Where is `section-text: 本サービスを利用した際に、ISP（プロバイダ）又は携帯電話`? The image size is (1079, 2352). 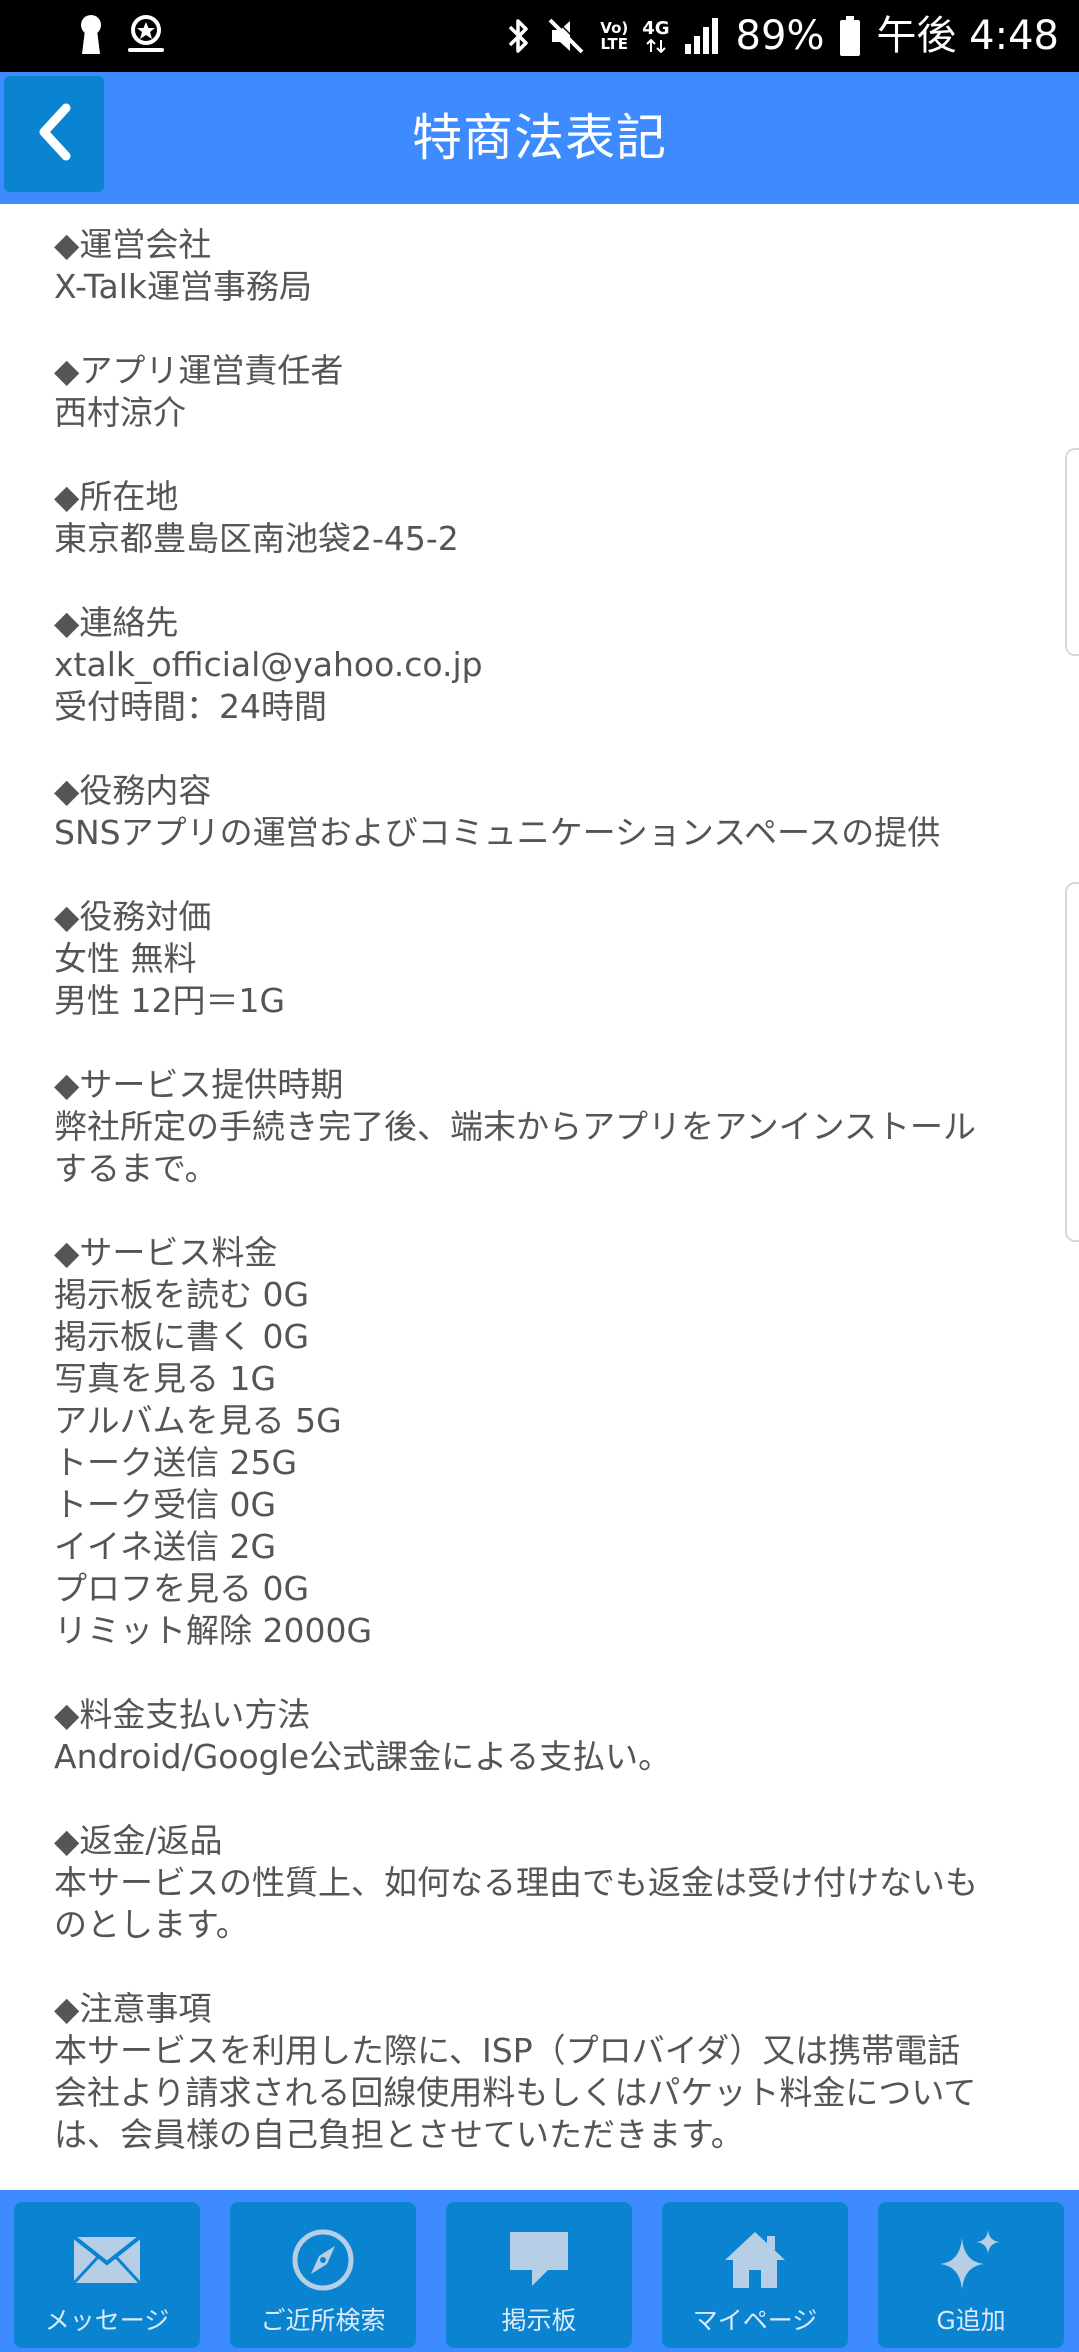 section-text: 本サービスを利用した際に、ISP（プロバイダ）又は携帯電話 is located at coordinates (507, 2050).